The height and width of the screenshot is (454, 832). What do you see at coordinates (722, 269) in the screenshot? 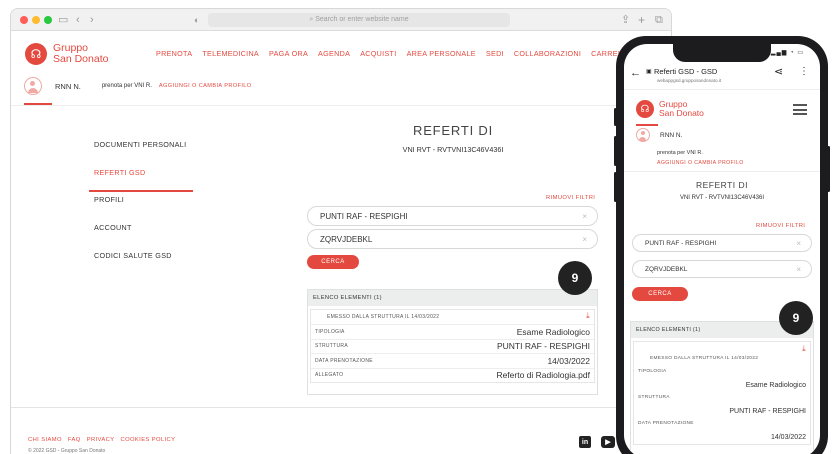
I see `mobile-code-filter-input: ZQRVJDEBKL ×` at bounding box center [722, 269].